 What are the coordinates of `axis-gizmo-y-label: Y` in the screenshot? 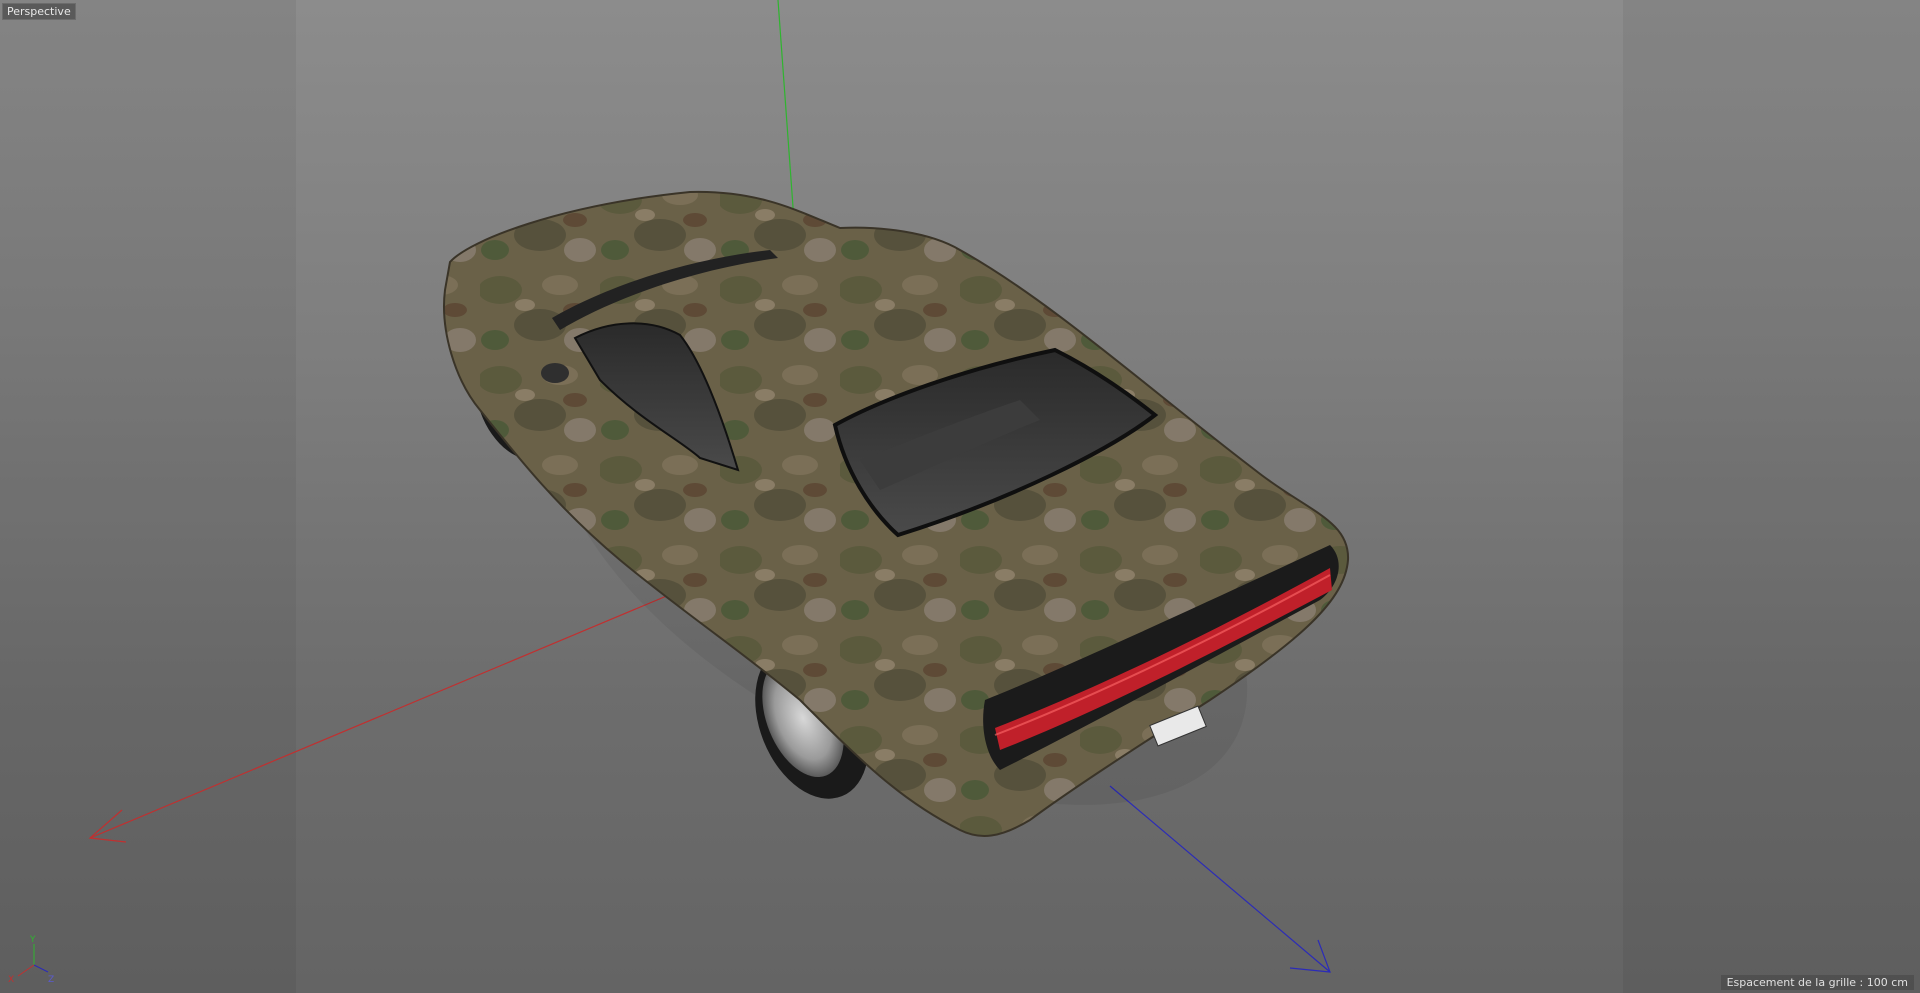 It's located at (32, 940).